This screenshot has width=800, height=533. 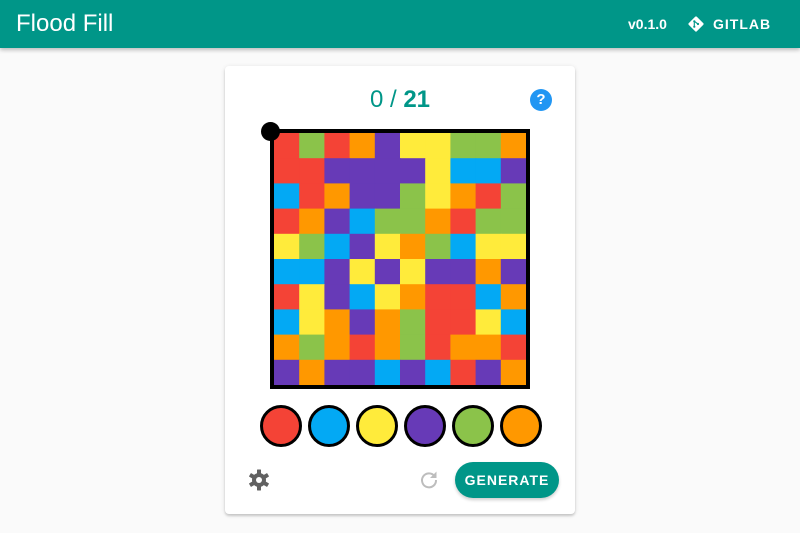 What do you see at coordinates (425, 426) in the screenshot?
I see `color-swatch-purple` at bounding box center [425, 426].